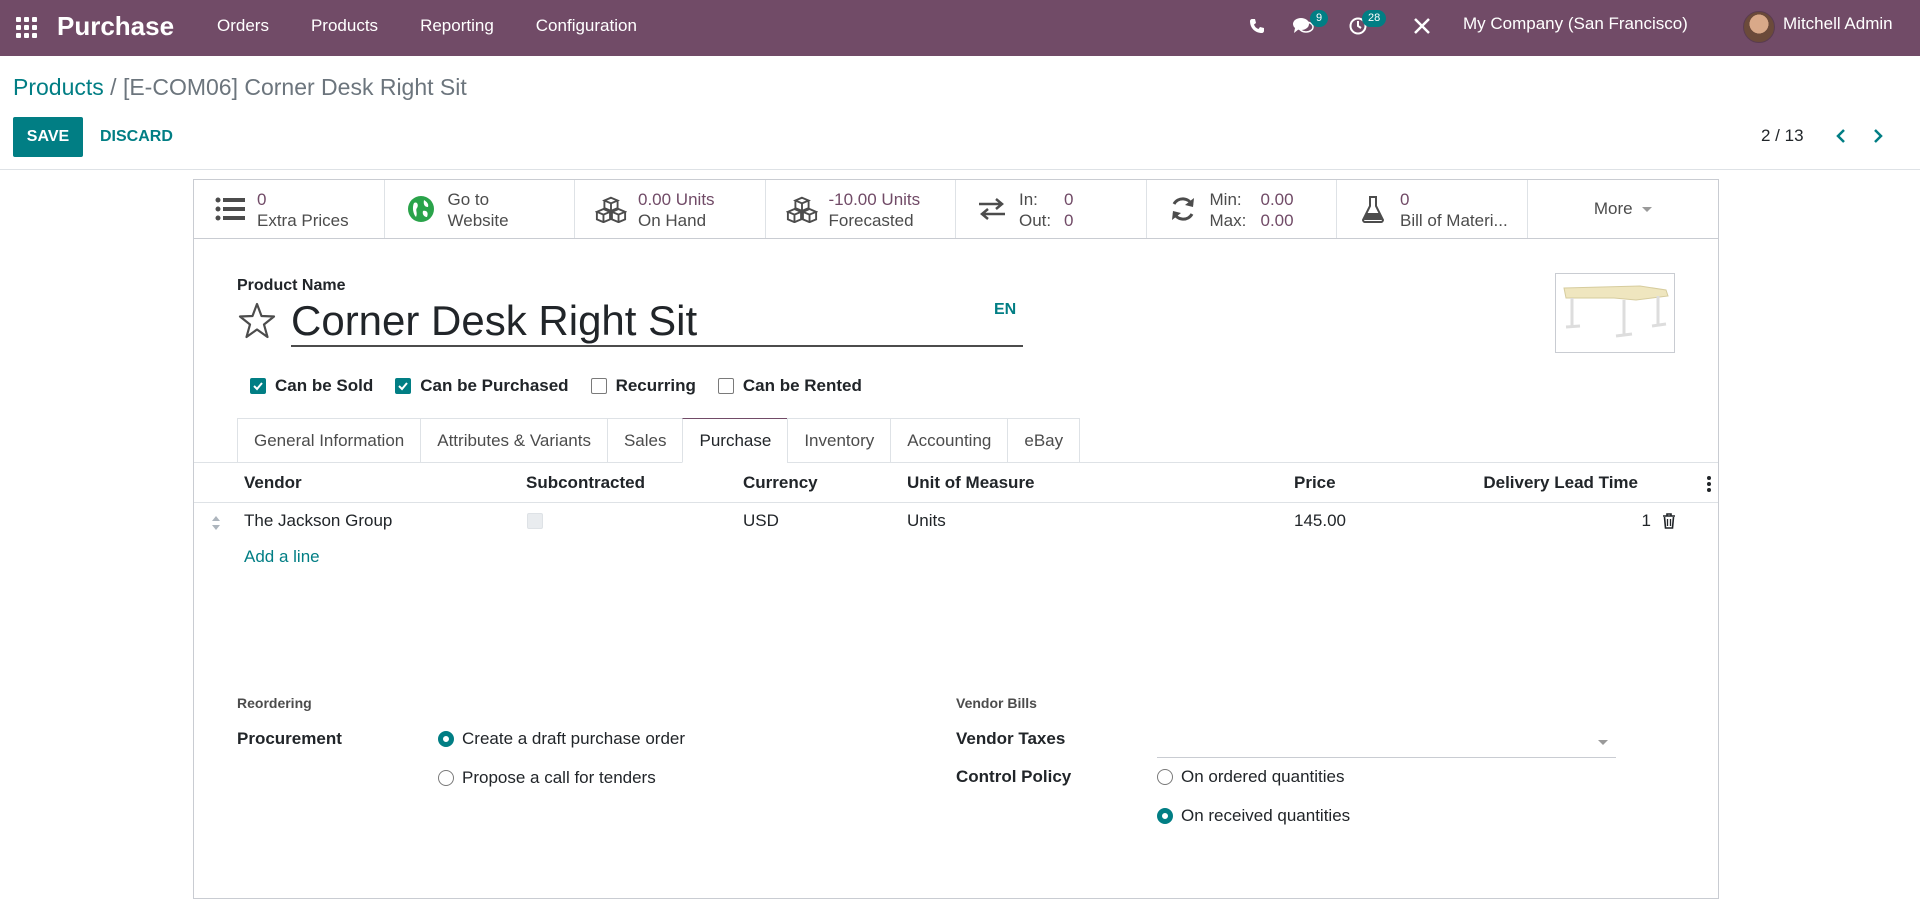  I want to click on control-policy-ordered: On ordered quantities, so click(1251, 777).